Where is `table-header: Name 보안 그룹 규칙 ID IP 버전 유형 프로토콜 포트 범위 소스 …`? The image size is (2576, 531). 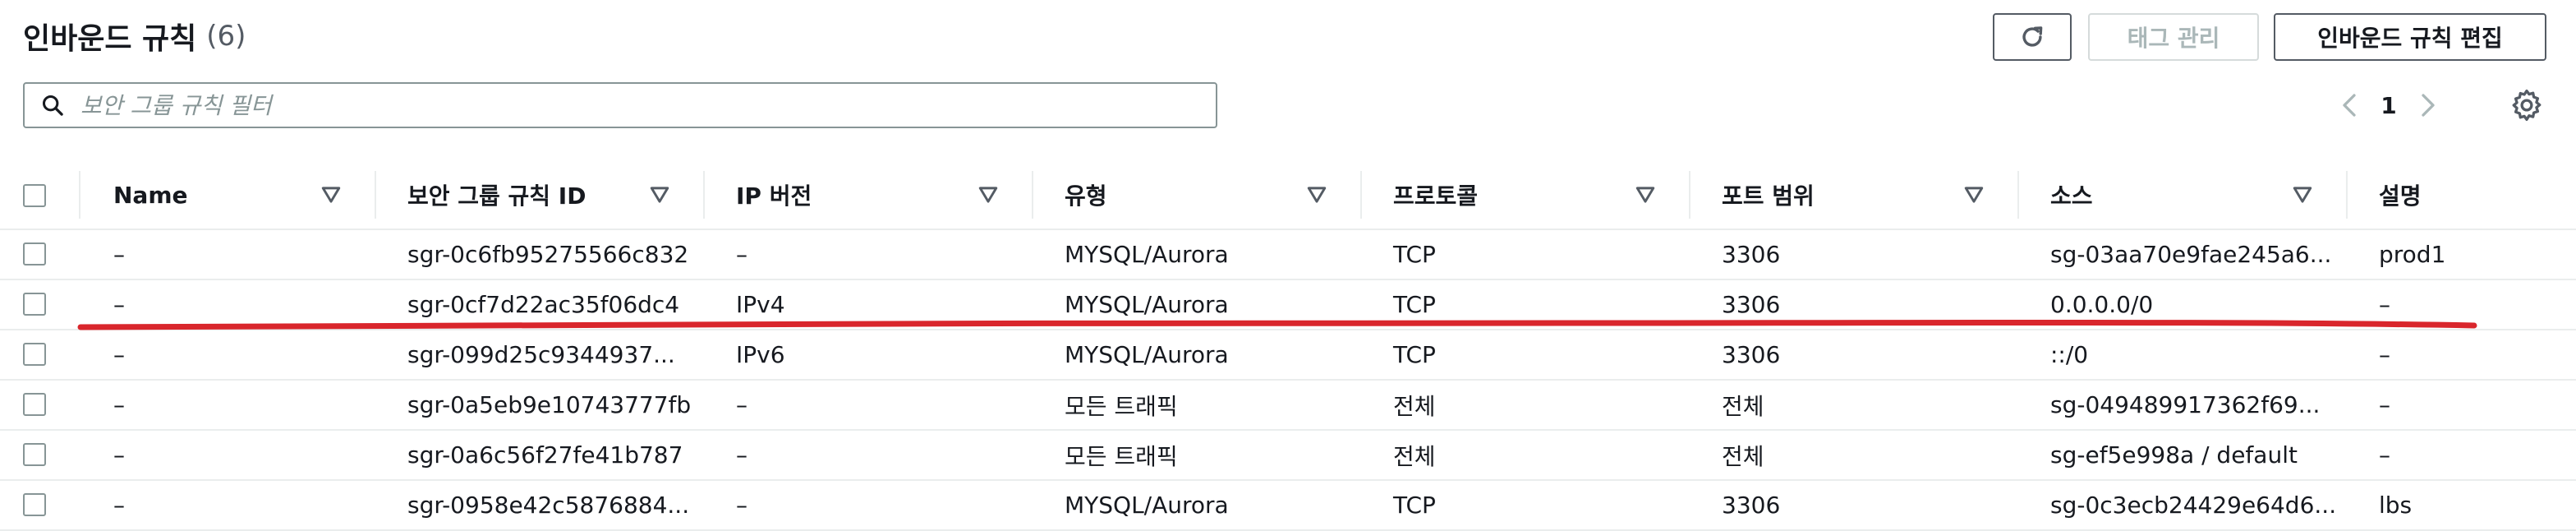 table-header: Name 보안 그룹 규칙 ID IP 버전 유형 프로토콜 포트 범위 소스 … is located at coordinates (1288, 196).